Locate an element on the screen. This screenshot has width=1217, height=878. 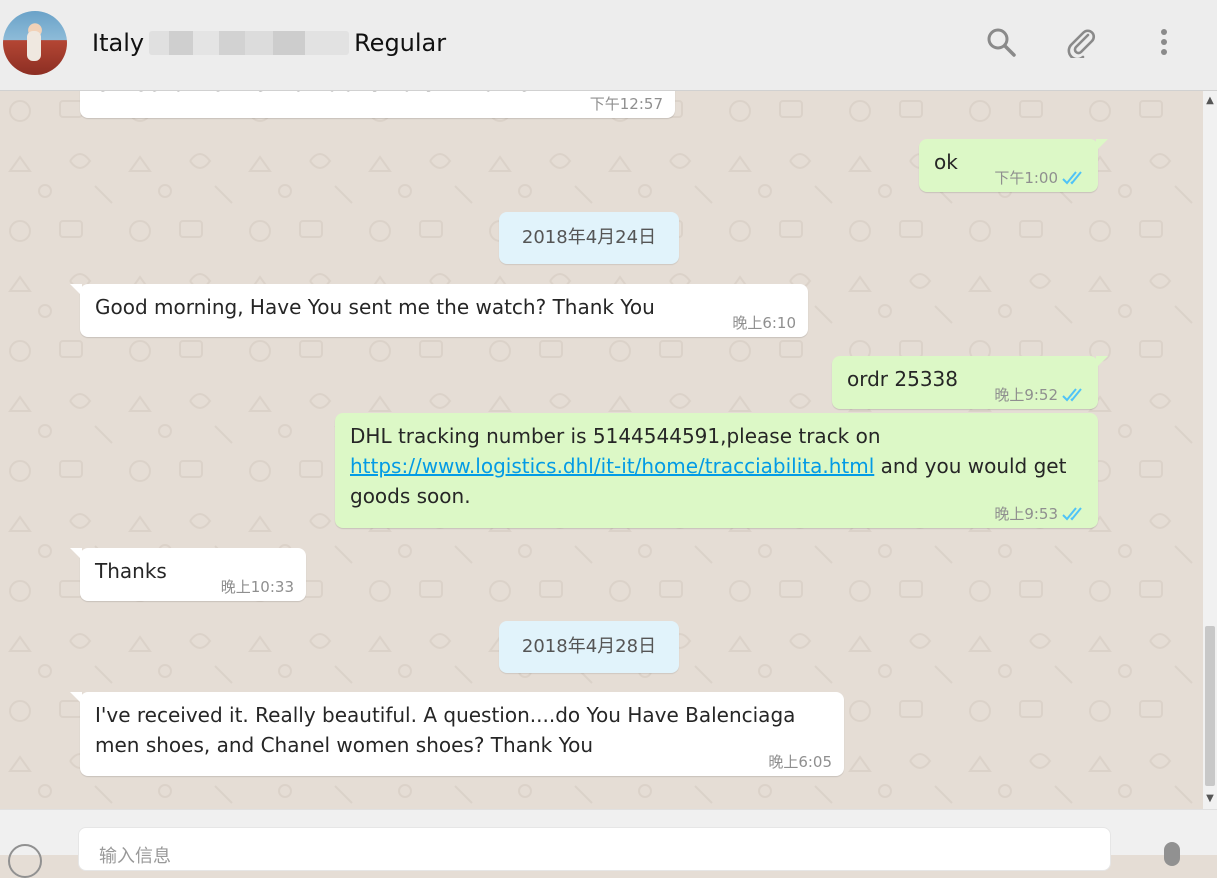
message-time: 晚上6:05 is located at coordinates (800, 761).